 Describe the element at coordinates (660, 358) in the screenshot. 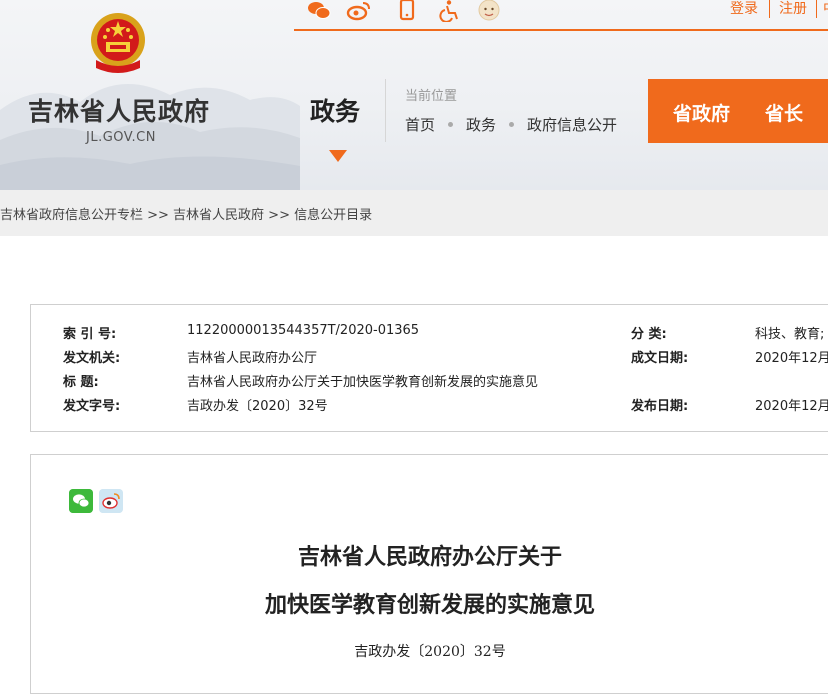

I see `created-date-label: 成文日期:` at that location.